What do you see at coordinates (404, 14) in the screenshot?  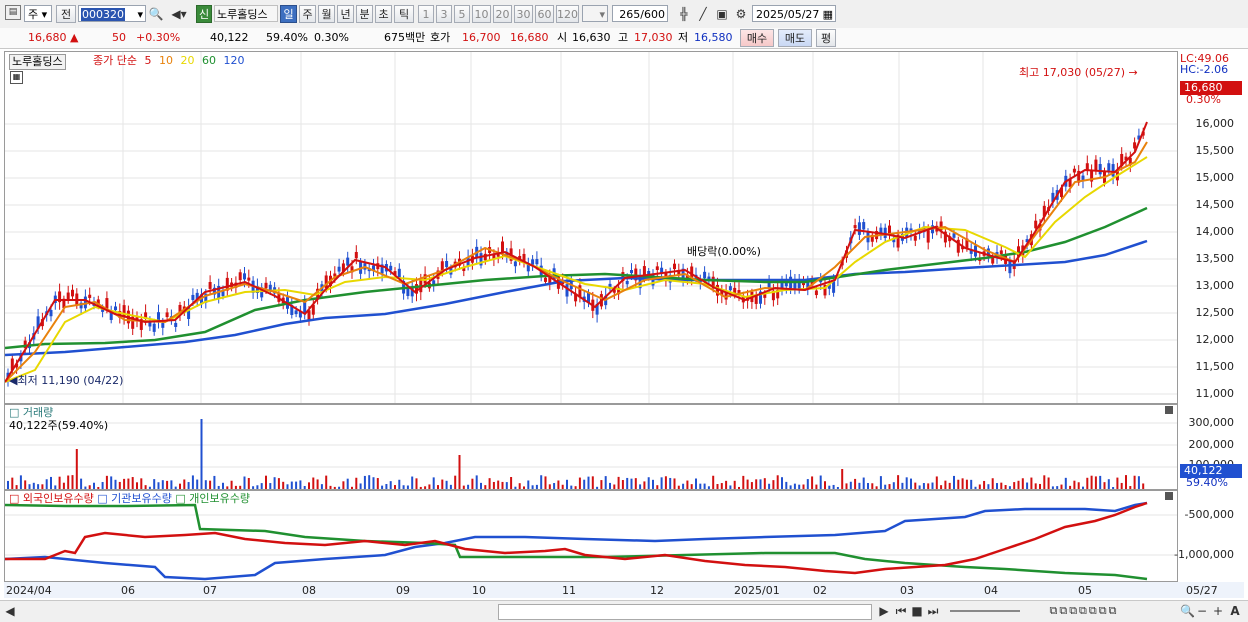 I see `tab-tick: 틱` at bounding box center [404, 14].